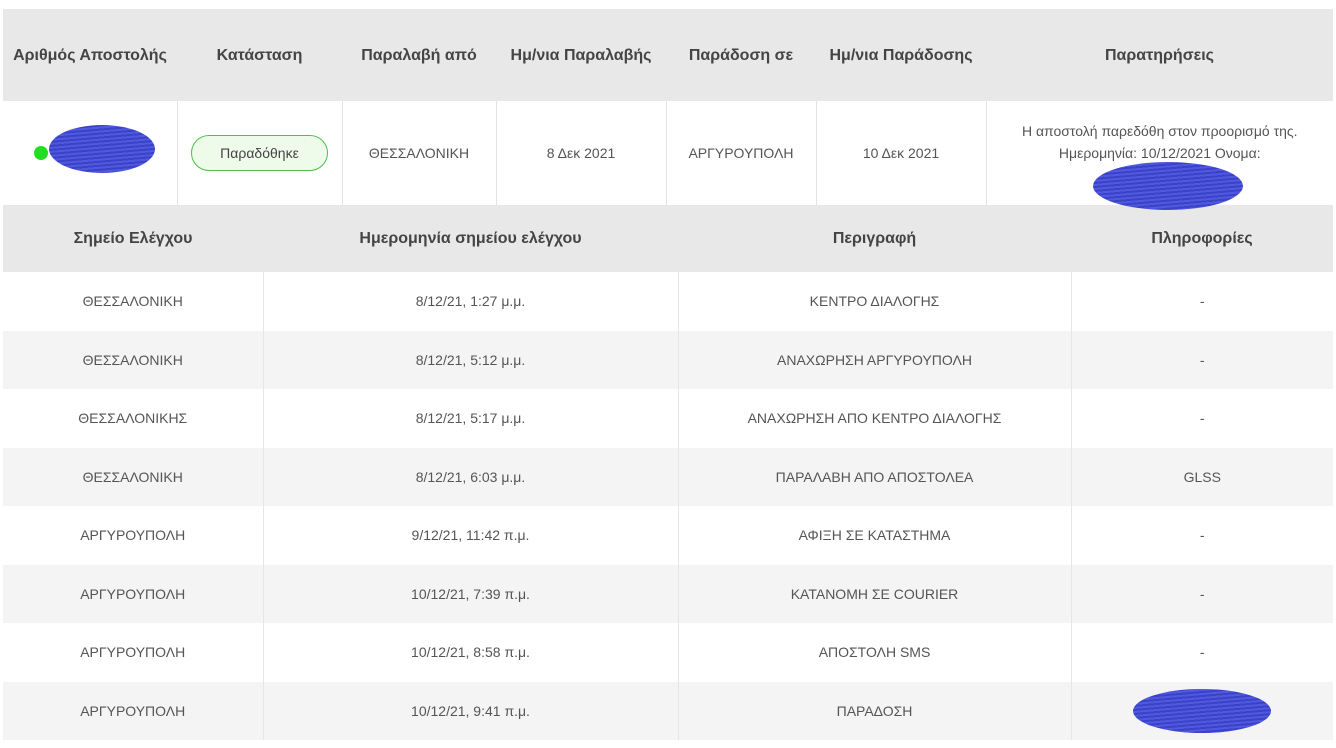 This screenshot has width=1336, height=748. What do you see at coordinates (133, 238) in the screenshot?
I see `header-checkpoint: Σημείο Ελέγχου` at bounding box center [133, 238].